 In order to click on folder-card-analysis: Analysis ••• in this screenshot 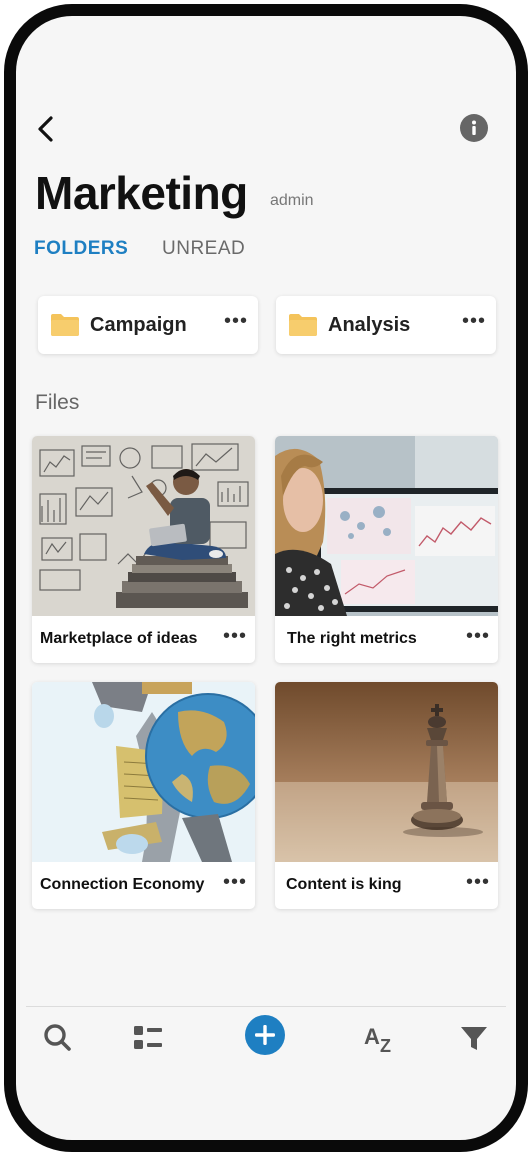, I will do `click(386, 325)`.